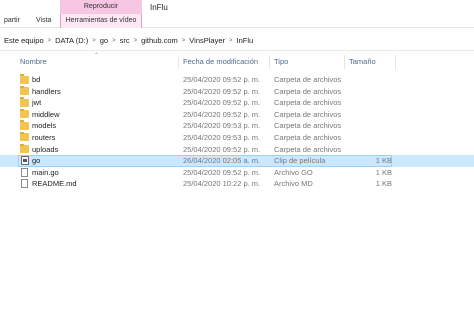 The width and height of the screenshot is (474, 311). Describe the element at coordinates (159, 40) in the screenshot. I see `breadcrumb-item: github.com` at that location.